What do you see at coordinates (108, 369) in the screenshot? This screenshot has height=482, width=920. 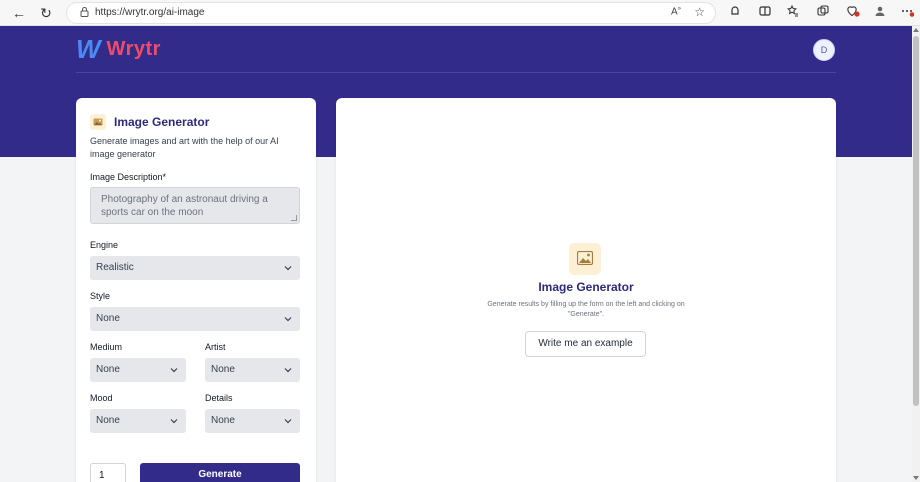 I see `medium-value: None` at bounding box center [108, 369].